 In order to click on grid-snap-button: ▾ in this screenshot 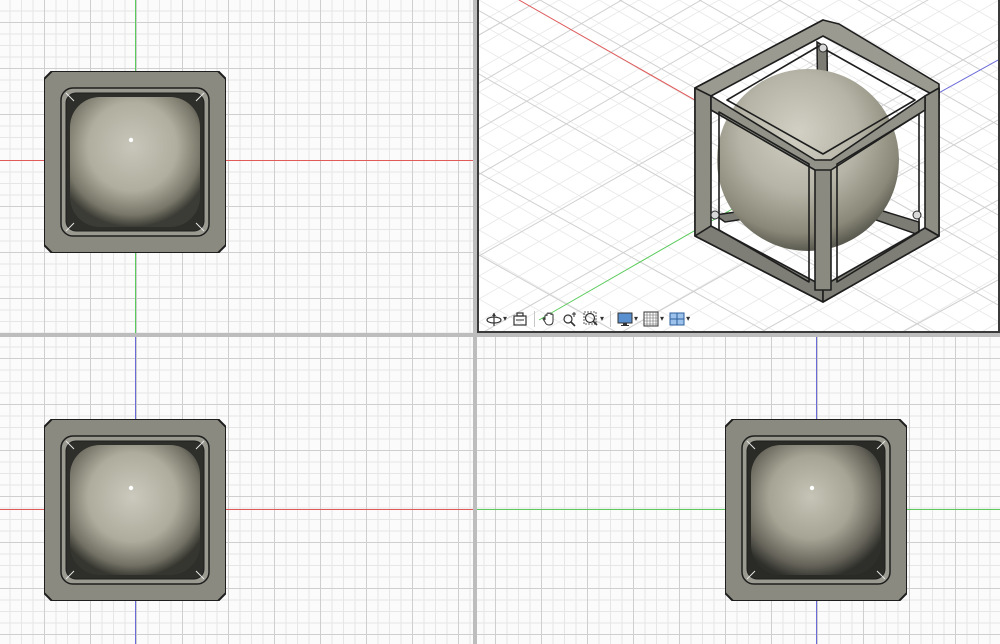, I will do `click(653, 319)`.